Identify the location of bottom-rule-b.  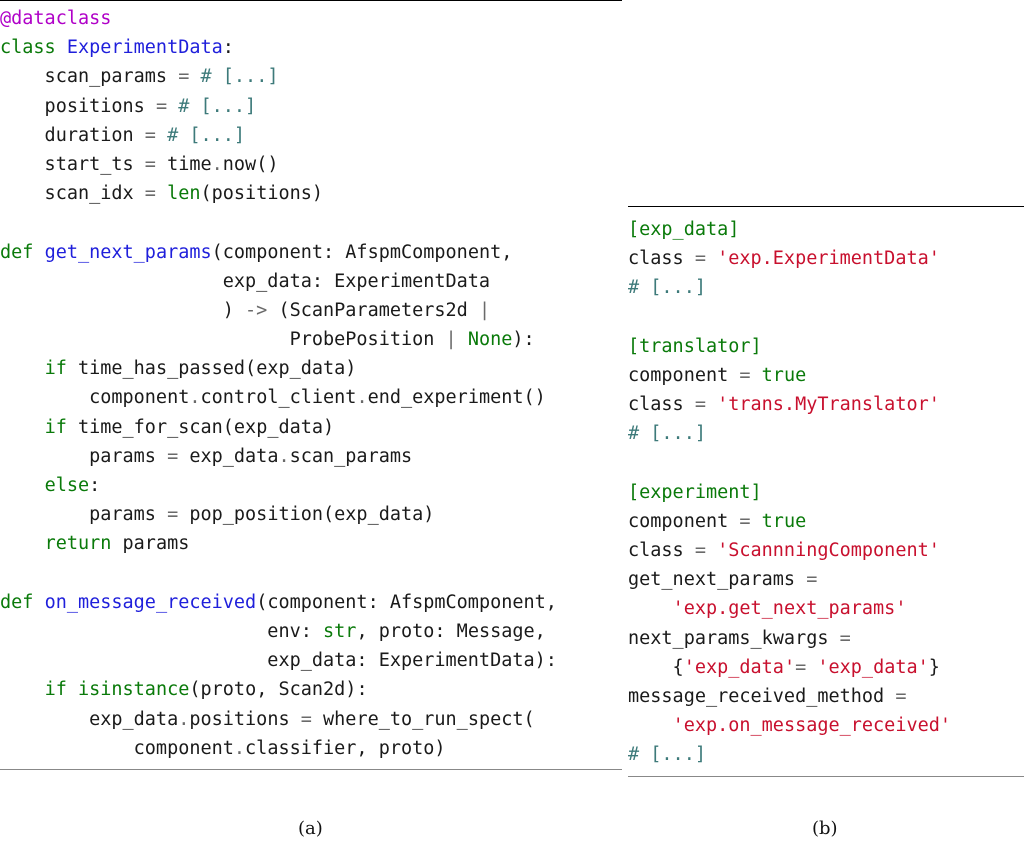
(826, 776).